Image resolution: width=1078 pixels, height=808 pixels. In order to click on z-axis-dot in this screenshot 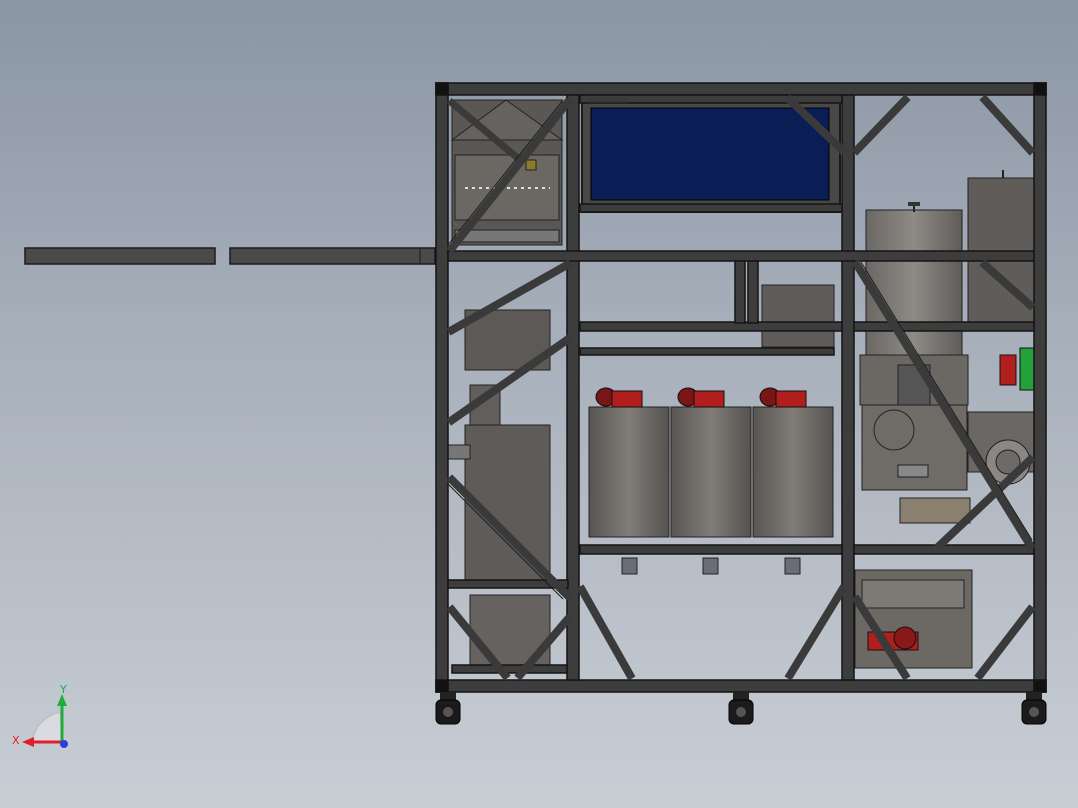, I will do `click(64, 744)`.